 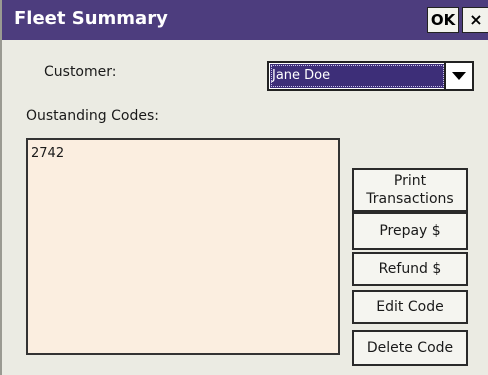 What do you see at coordinates (245, 20) in the screenshot?
I see `title-bar: Fleet Summary OK ×` at bounding box center [245, 20].